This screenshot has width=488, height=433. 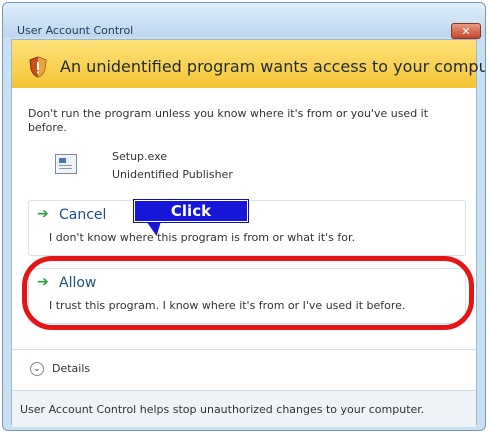 What do you see at coordinates (244, 349) in the screenshot?
I see `divider` at bounding box center [244, 349].